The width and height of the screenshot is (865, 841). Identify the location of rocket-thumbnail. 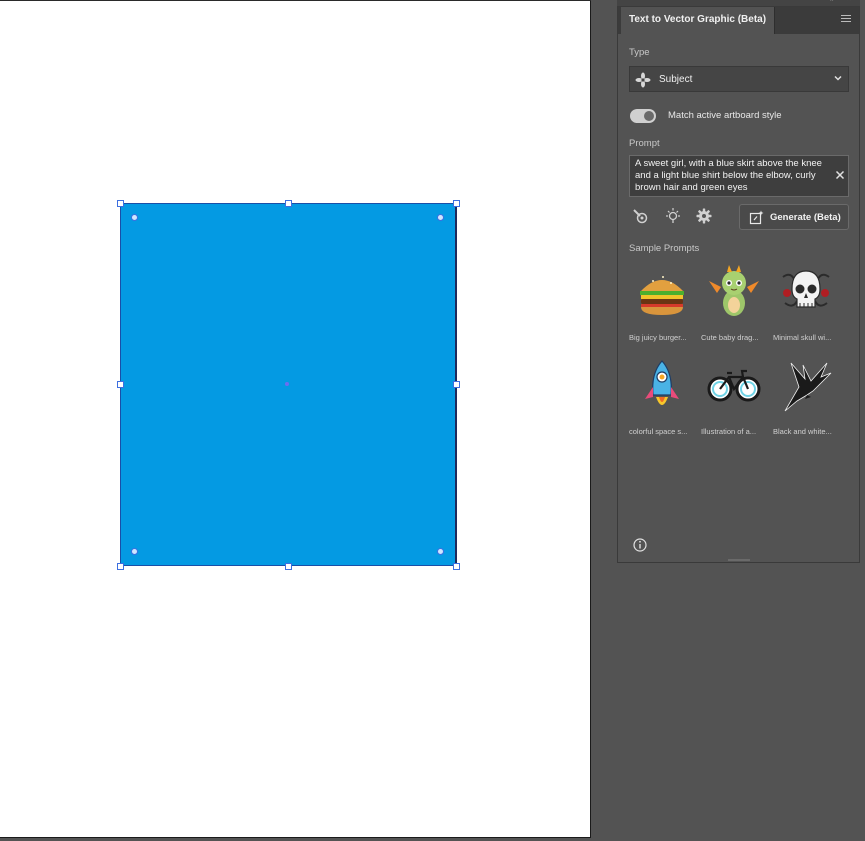
(662, 382).